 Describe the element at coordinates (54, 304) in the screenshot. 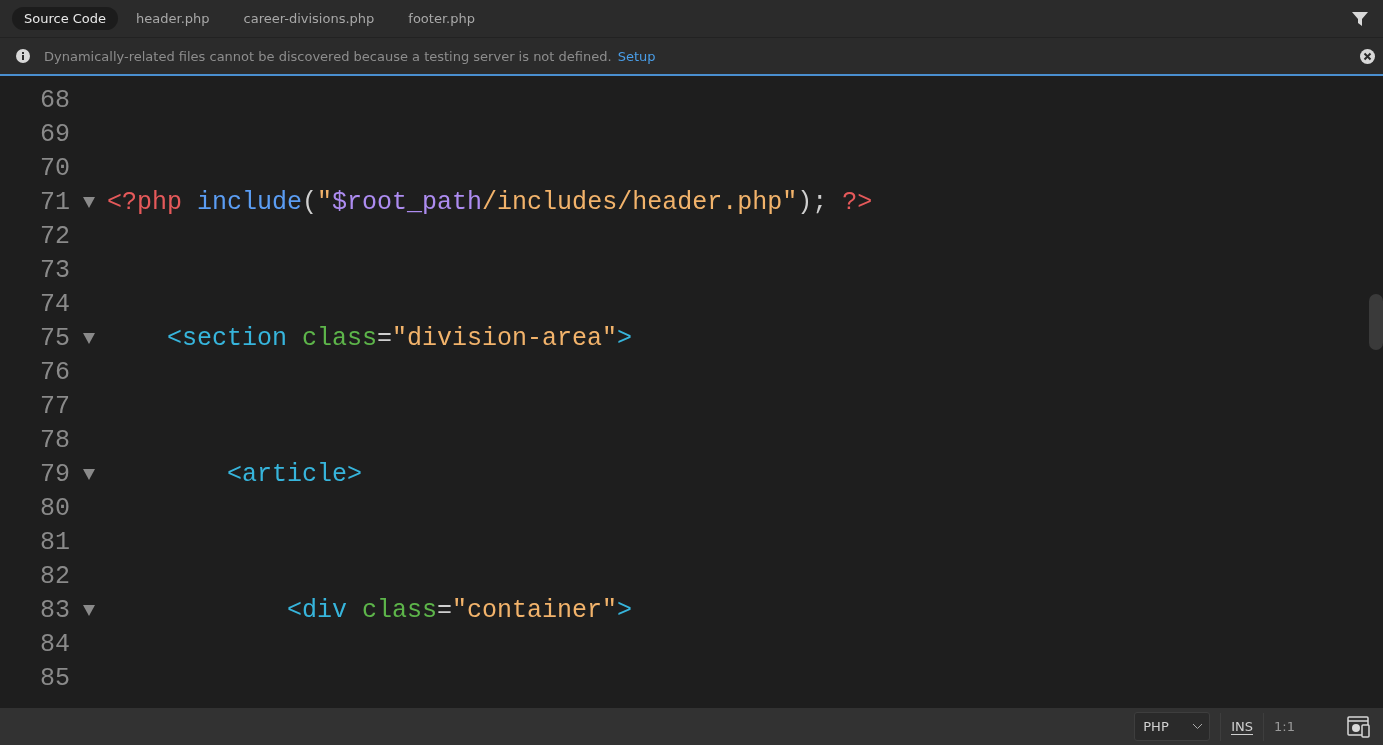

I see `line-number: 74` at that location.